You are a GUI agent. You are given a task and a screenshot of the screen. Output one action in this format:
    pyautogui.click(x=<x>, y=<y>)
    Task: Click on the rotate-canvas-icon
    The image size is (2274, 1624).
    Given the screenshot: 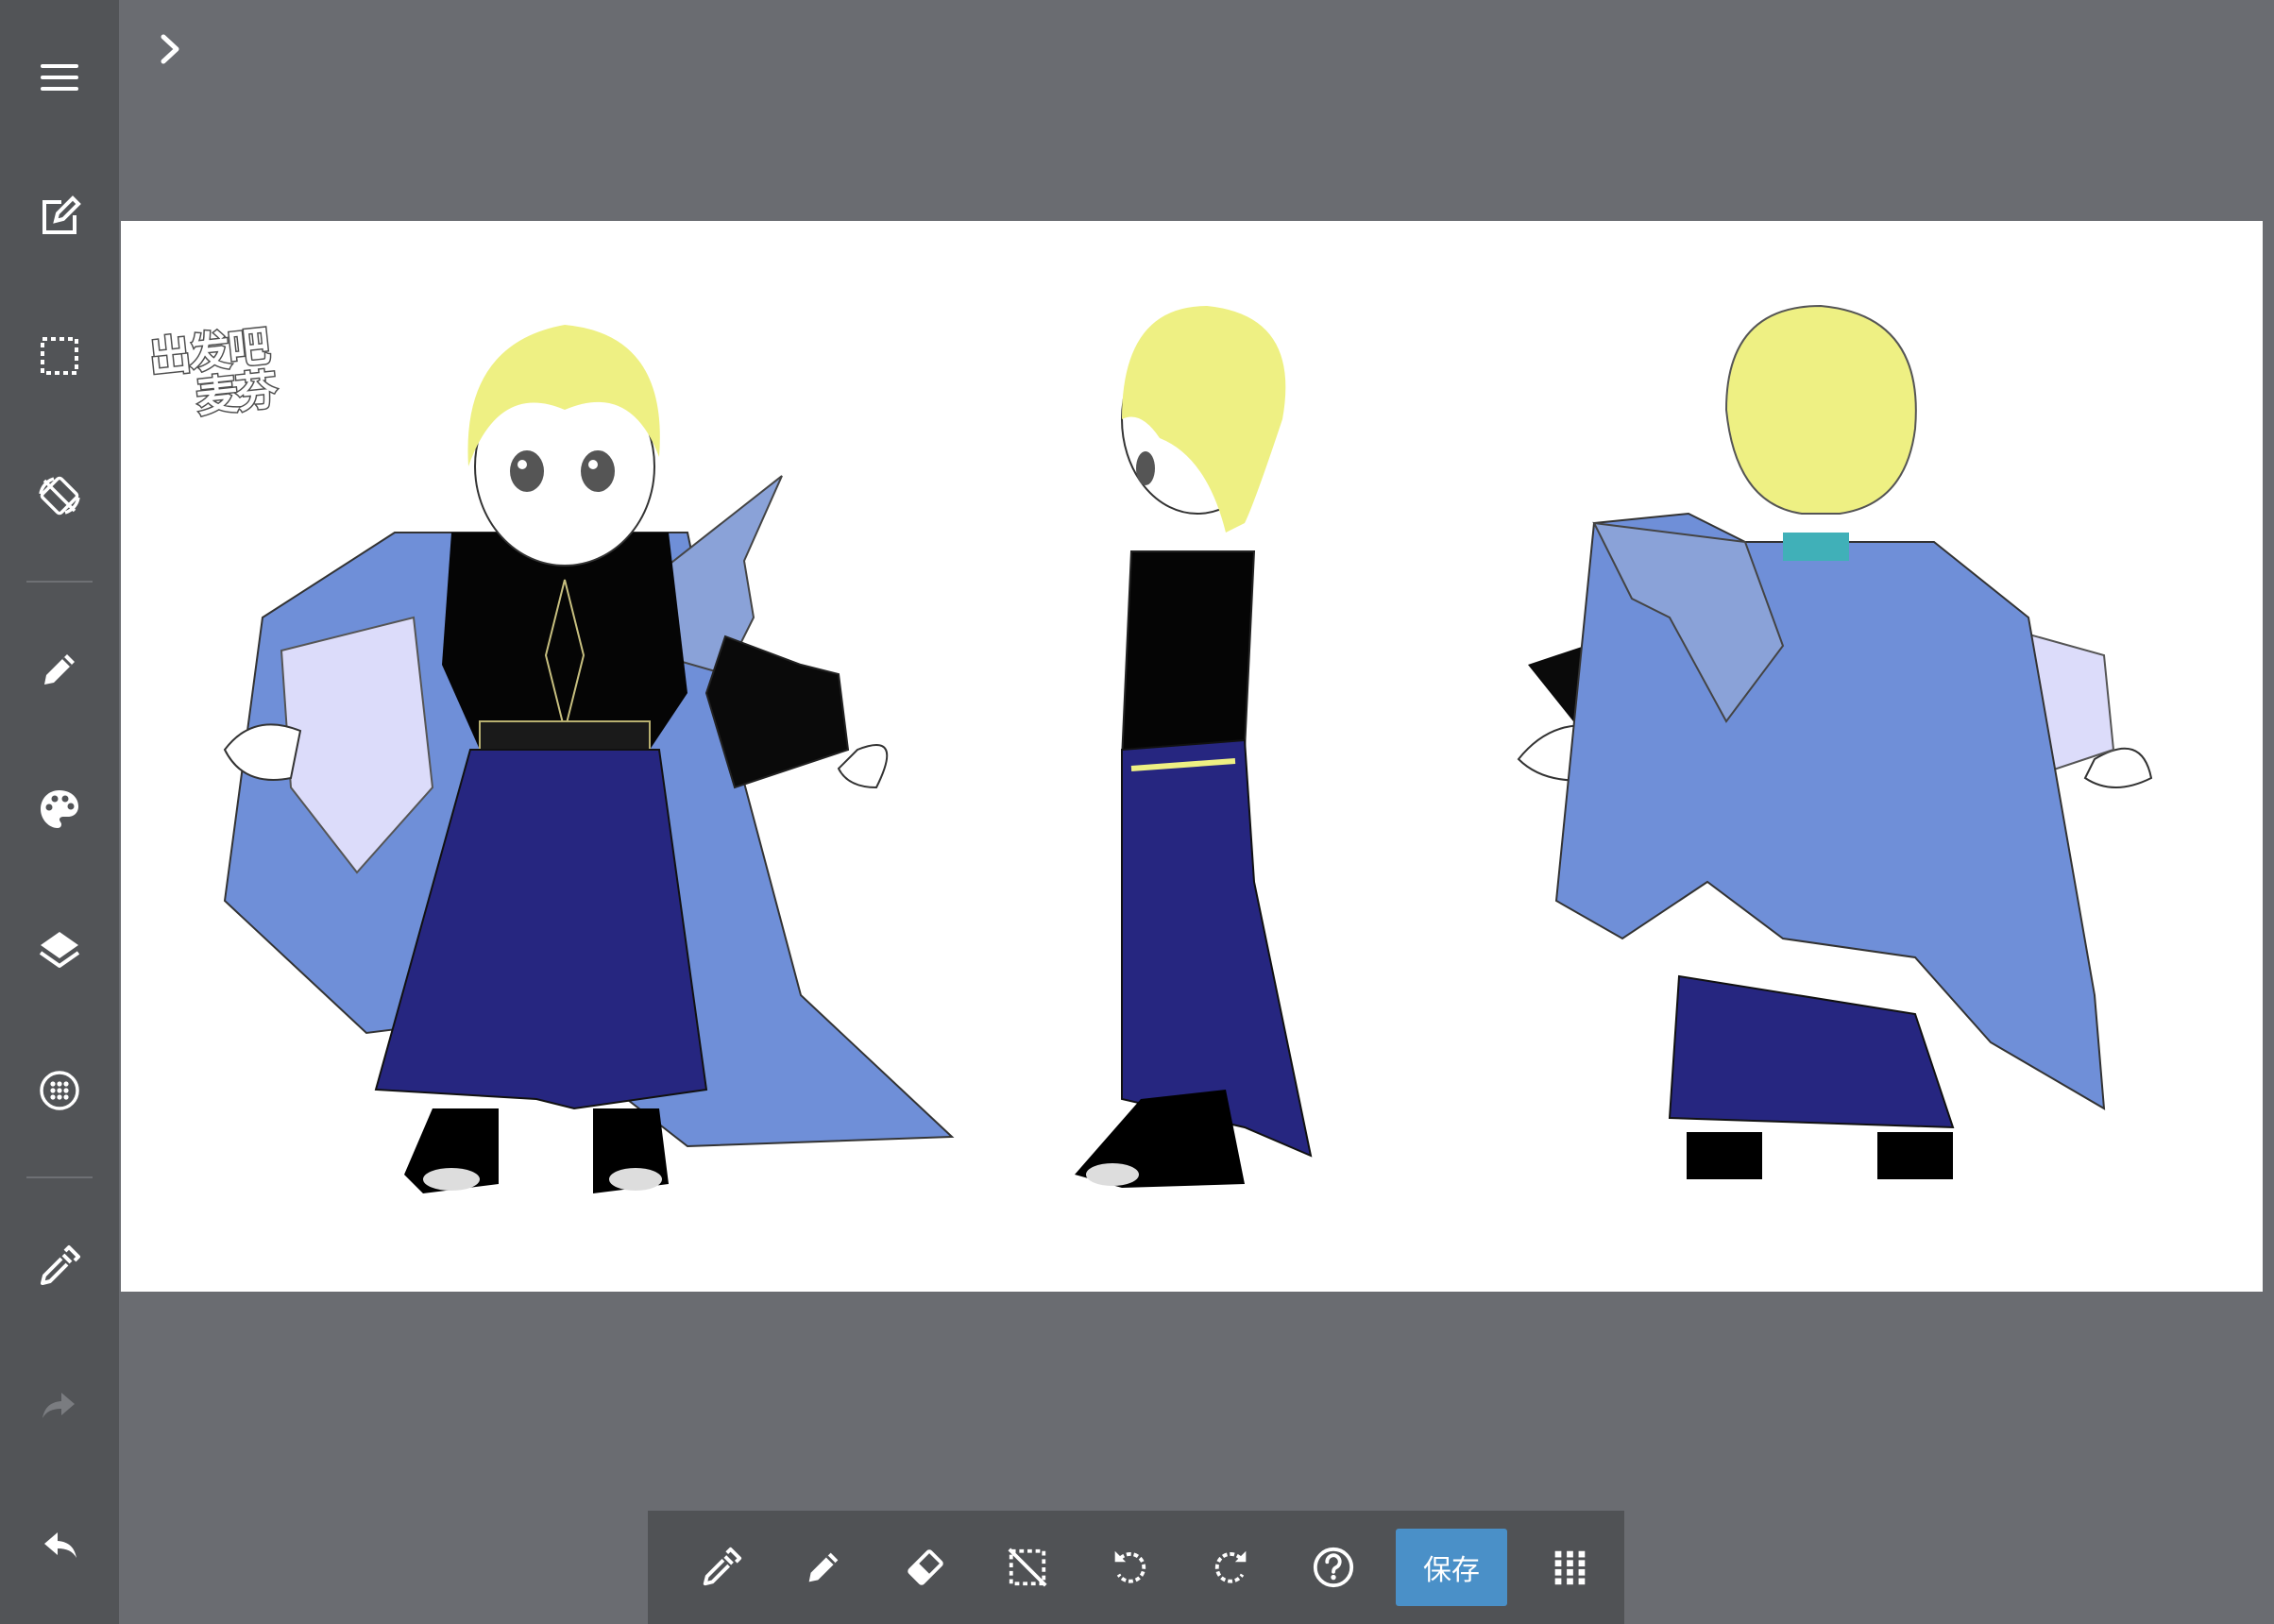 What is the action you would take?
    pyautogui.click(x=60, y=496)
    